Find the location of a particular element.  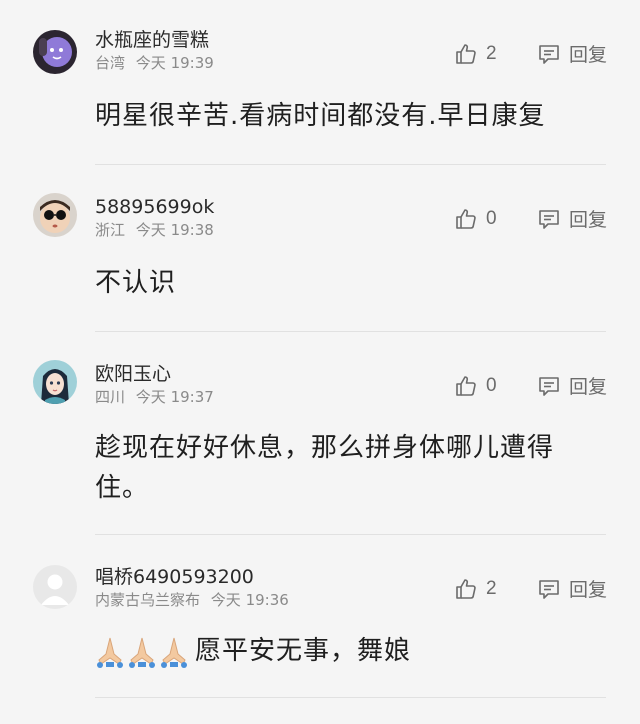

purple-cartoon-avatar-icon is located at coordinates (55, 52).